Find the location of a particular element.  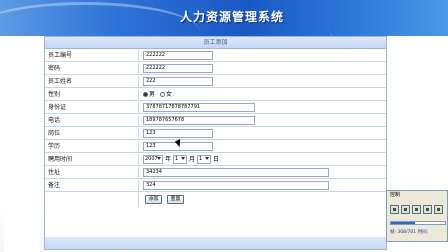

employee-id-label: 员工编号 is located at coordinates (60, 55).